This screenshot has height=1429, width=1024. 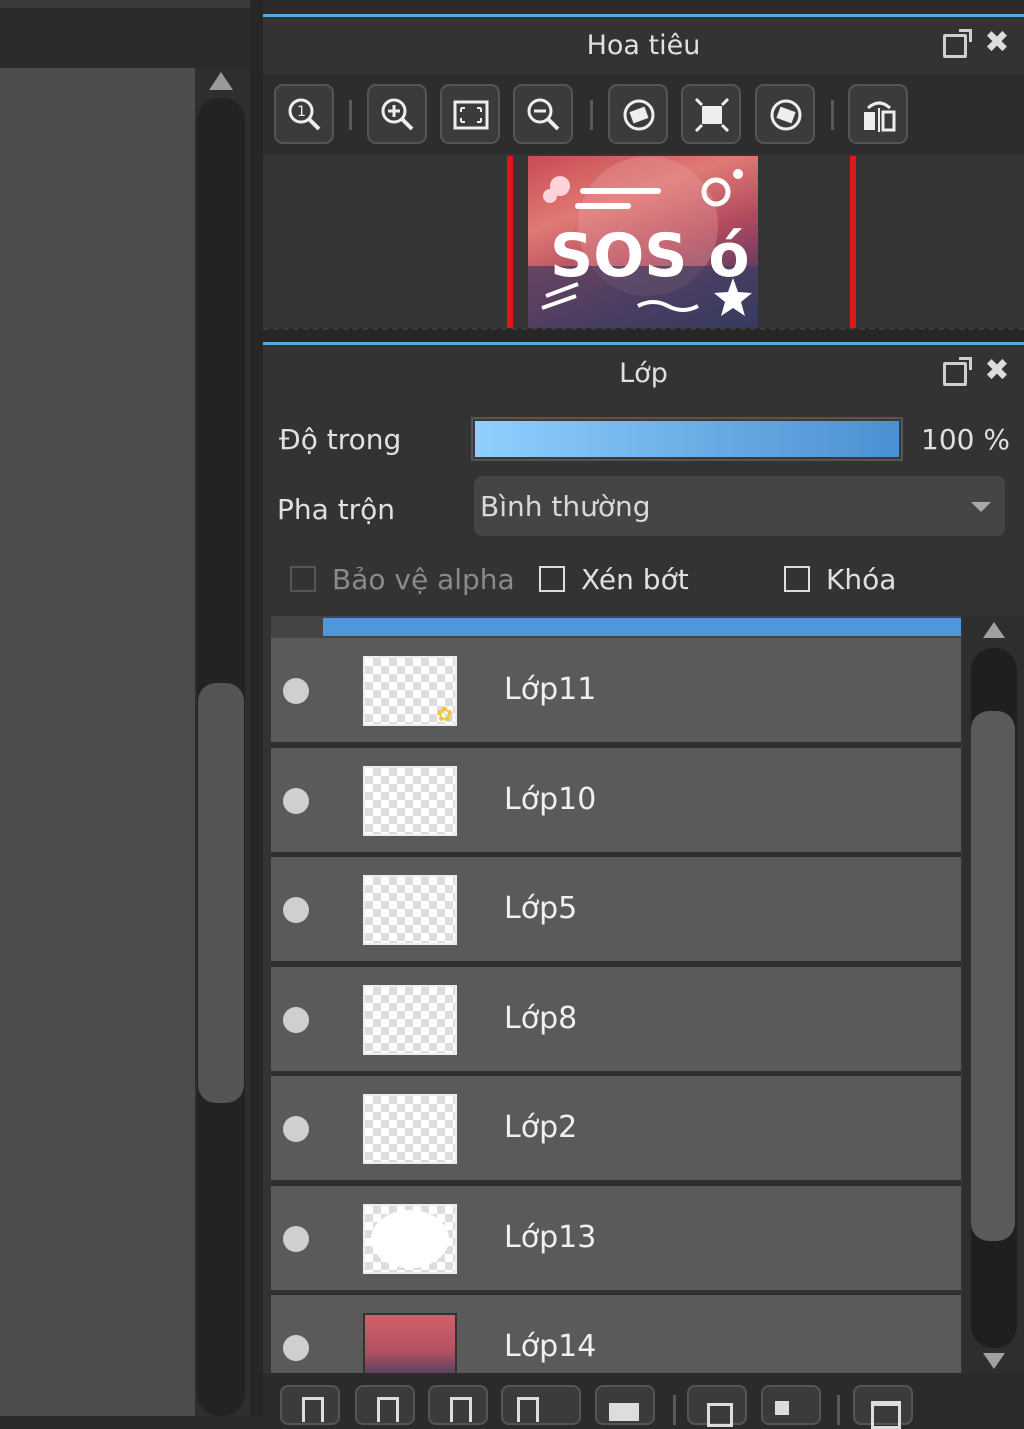 I want to click on panel-splitter, so click(x=643, y=335).